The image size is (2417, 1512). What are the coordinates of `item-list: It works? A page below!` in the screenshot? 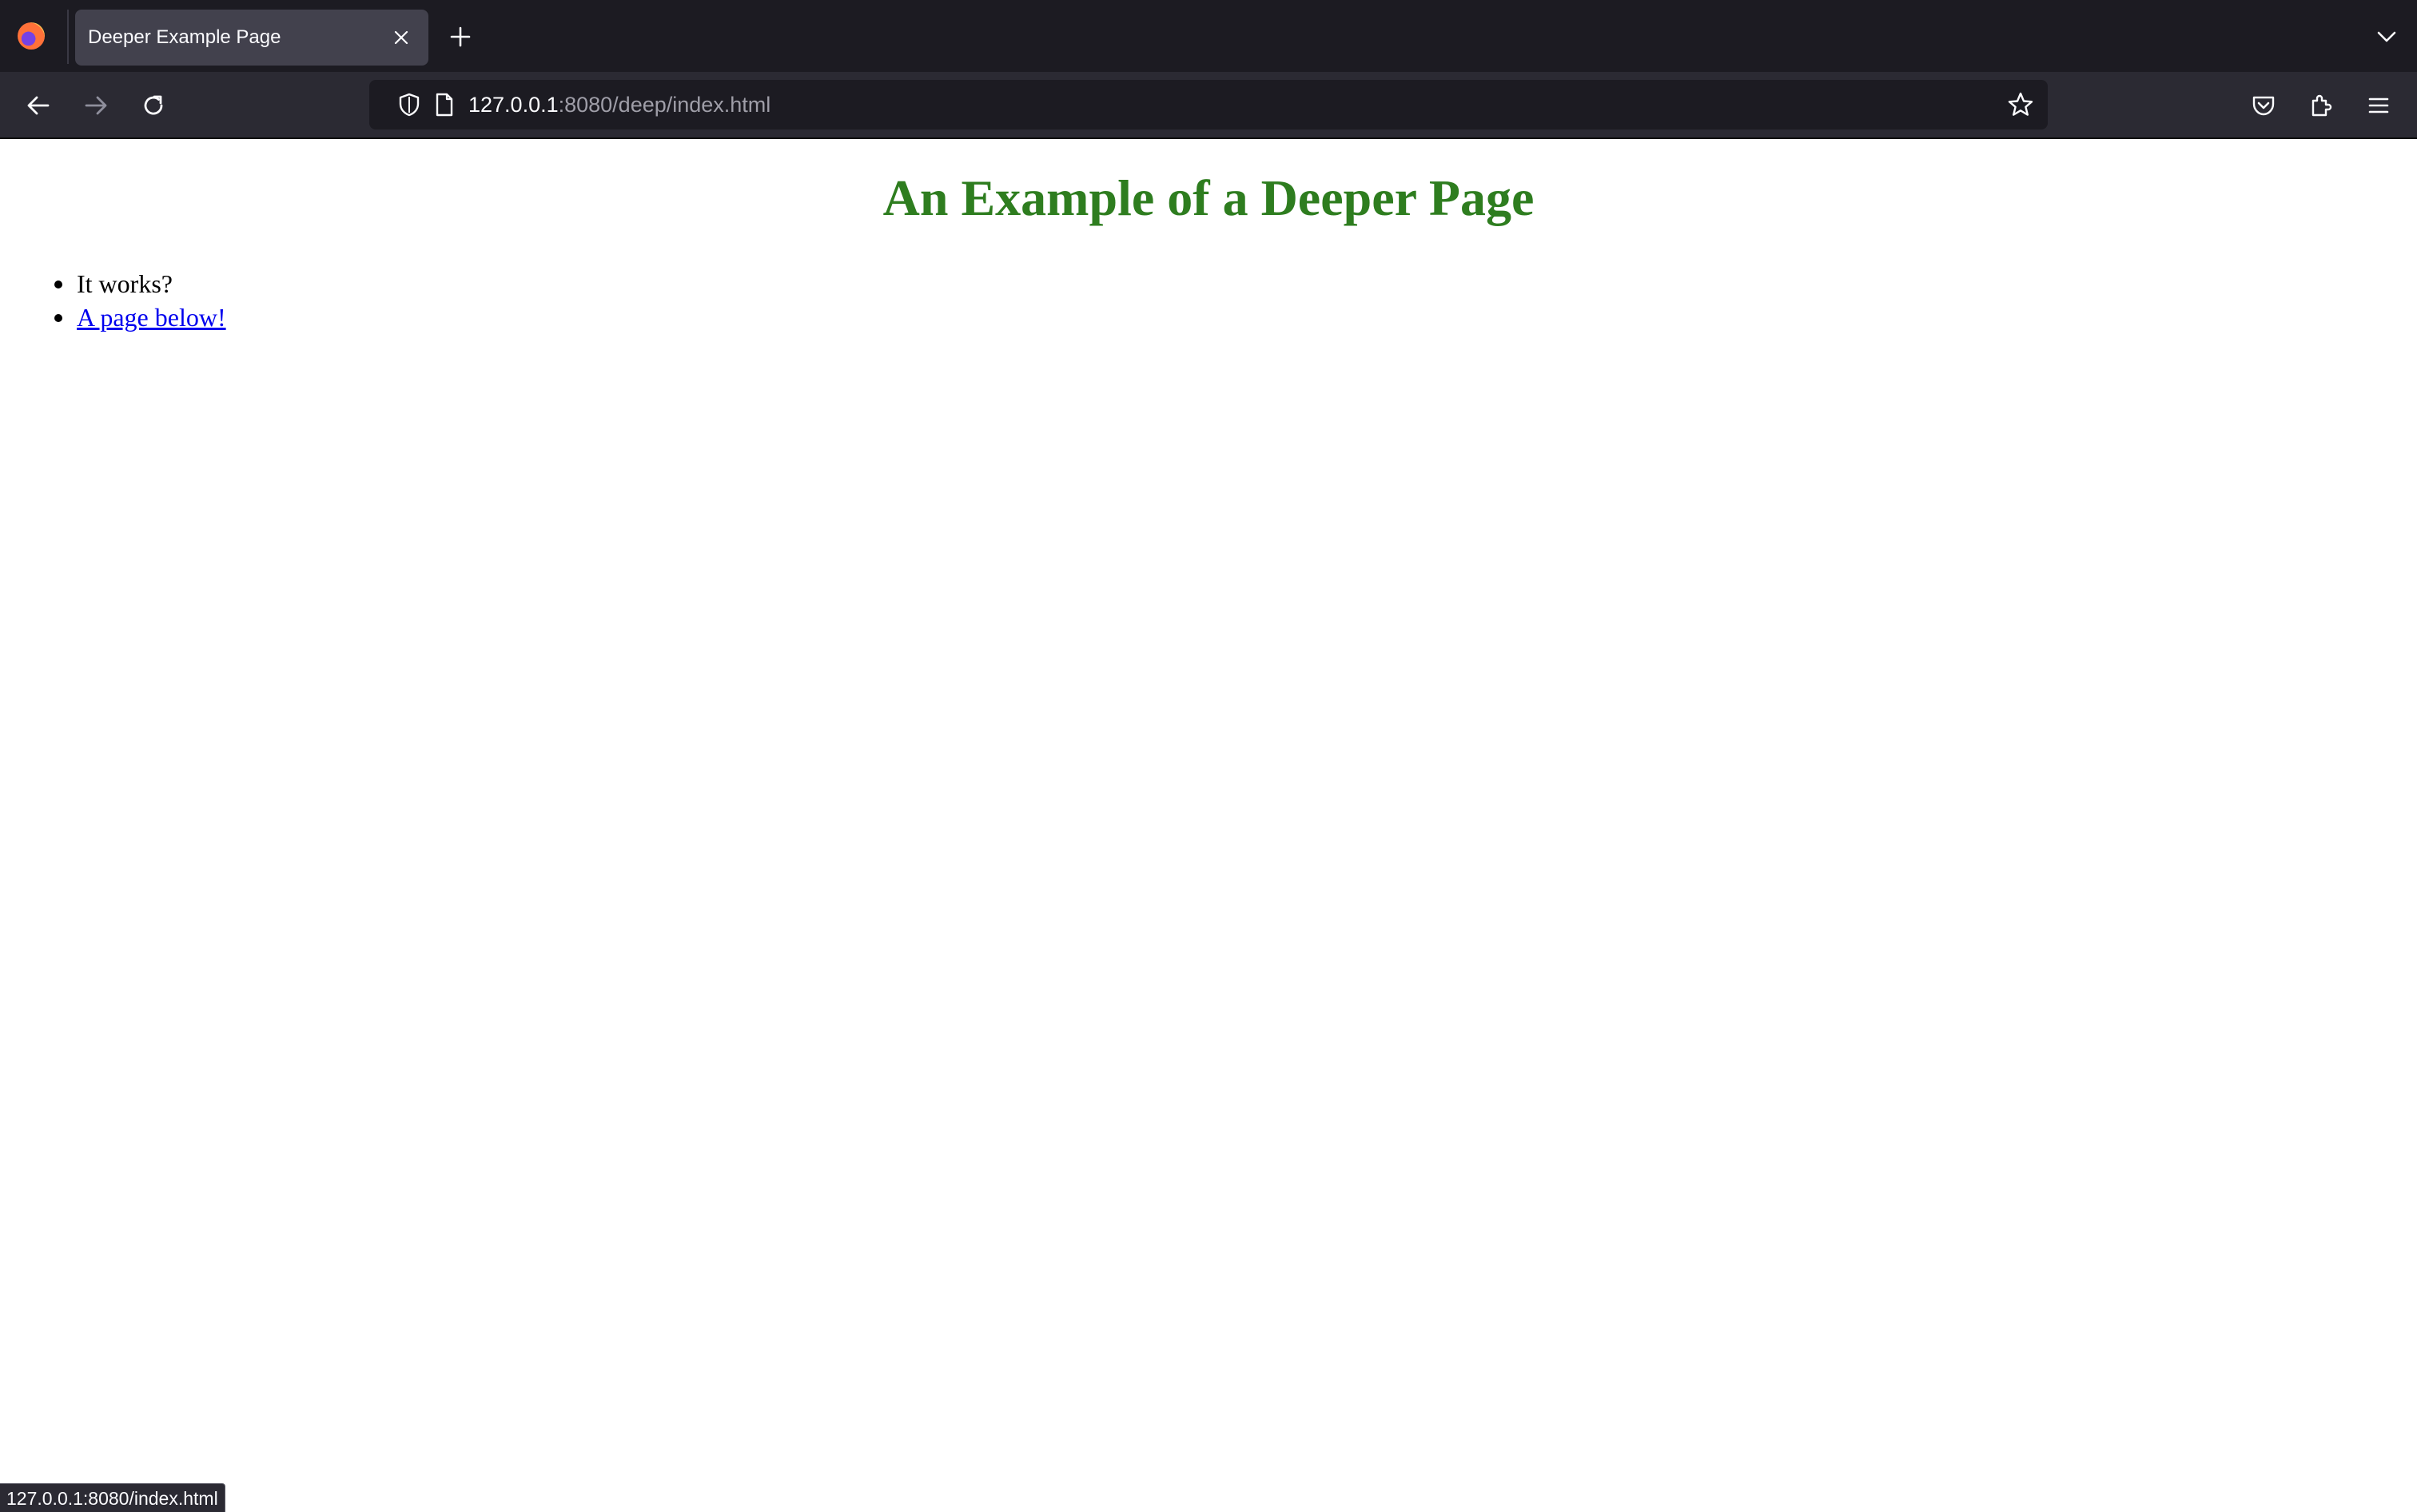 It's located at (113, 300).